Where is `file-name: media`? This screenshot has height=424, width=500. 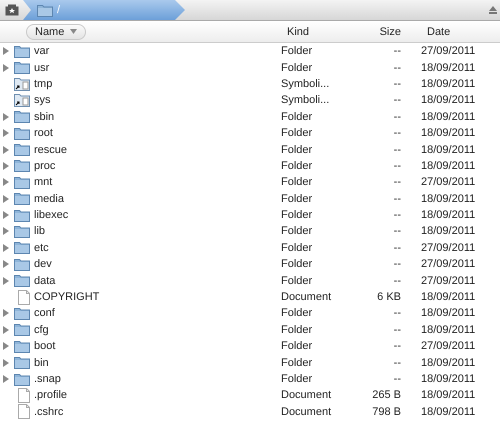
file-name: media is located at coordinates (49, 198).